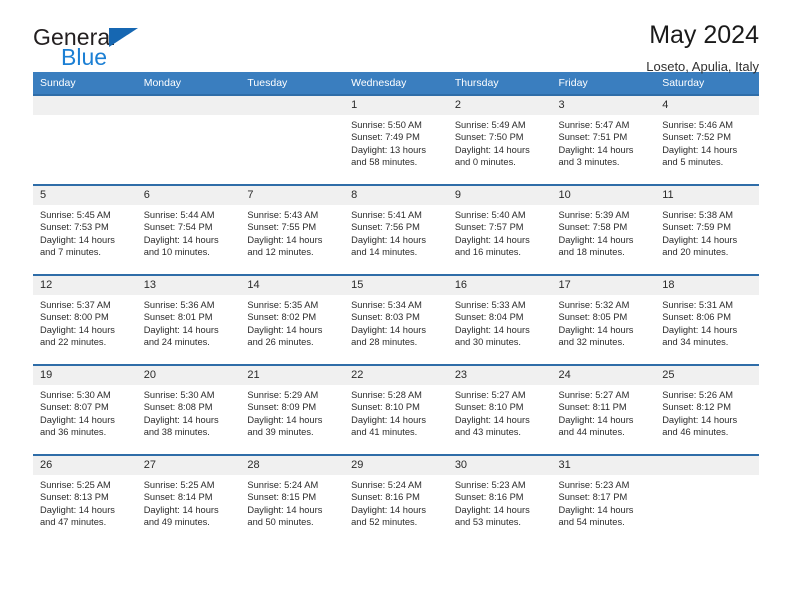 The width and height of the screenshot is (792, 612). Describe the element at coordinates (179, 395) in the screenshot. I see `sunrise-text: Sunrise: 5:30 AM` at that location.